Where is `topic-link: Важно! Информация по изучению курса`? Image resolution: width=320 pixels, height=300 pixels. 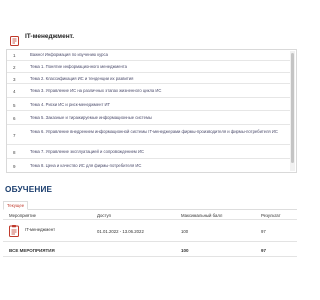
topic-link: Важно! Информация по изучению курса is located at coordinates (156, 55).